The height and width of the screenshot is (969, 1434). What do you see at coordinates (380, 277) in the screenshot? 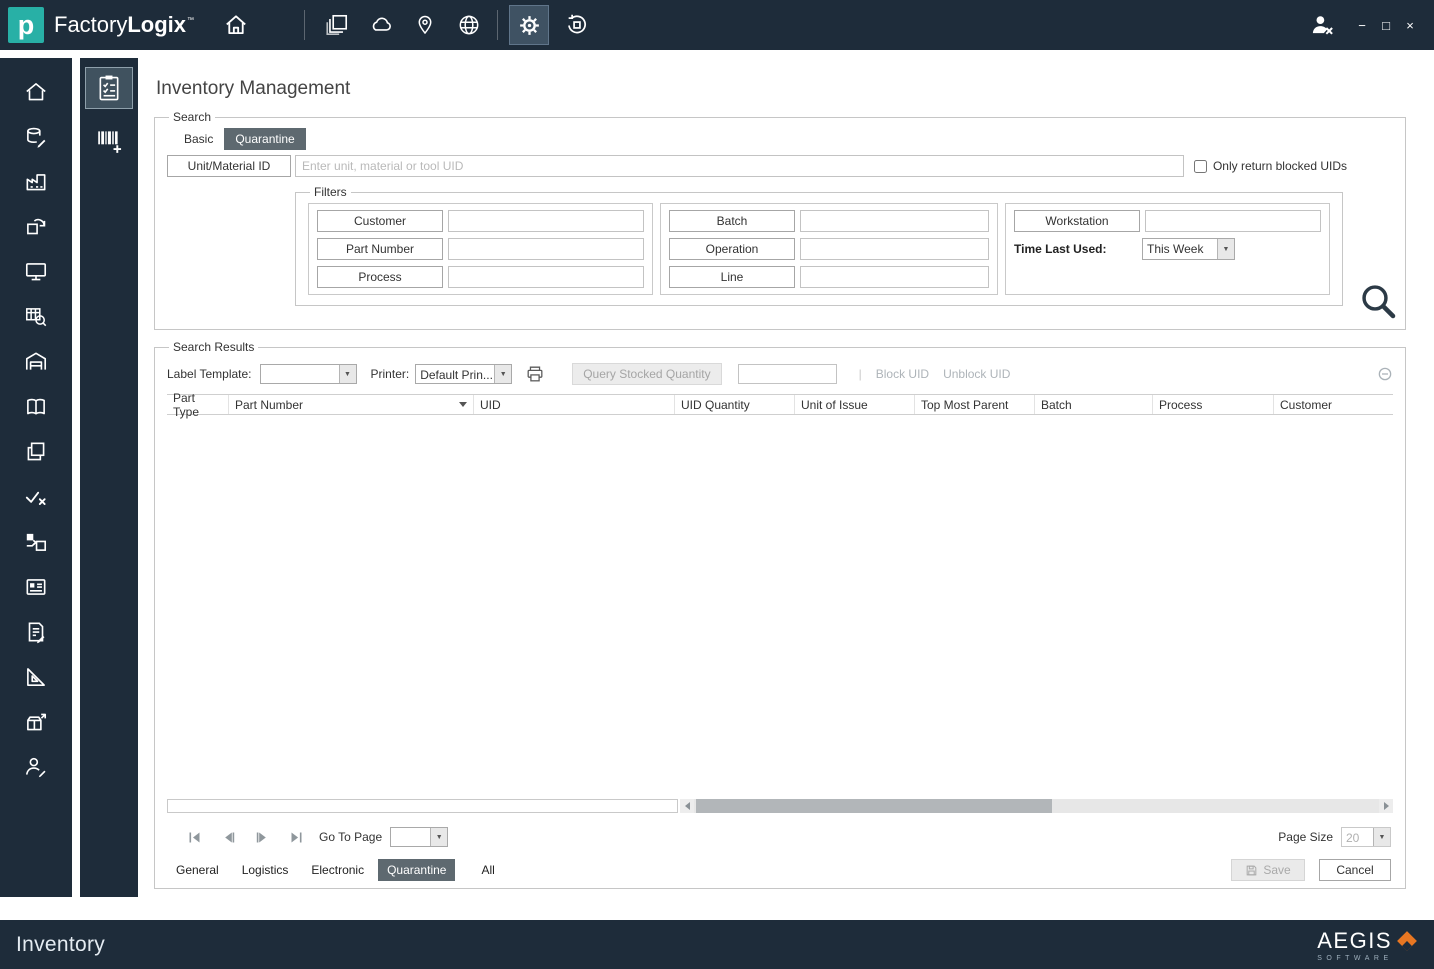
I see `process-filter-button: Process` at bounding box center [380, 277].